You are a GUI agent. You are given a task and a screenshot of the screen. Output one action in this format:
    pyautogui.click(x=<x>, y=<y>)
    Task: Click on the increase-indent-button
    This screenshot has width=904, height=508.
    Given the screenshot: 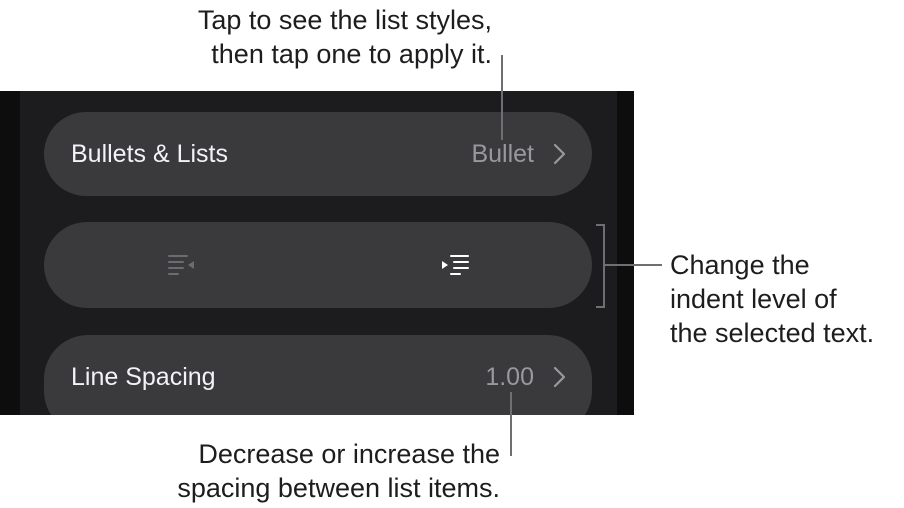 What is the action you would take?
    pyautogui.click(x=455, y=265)
    